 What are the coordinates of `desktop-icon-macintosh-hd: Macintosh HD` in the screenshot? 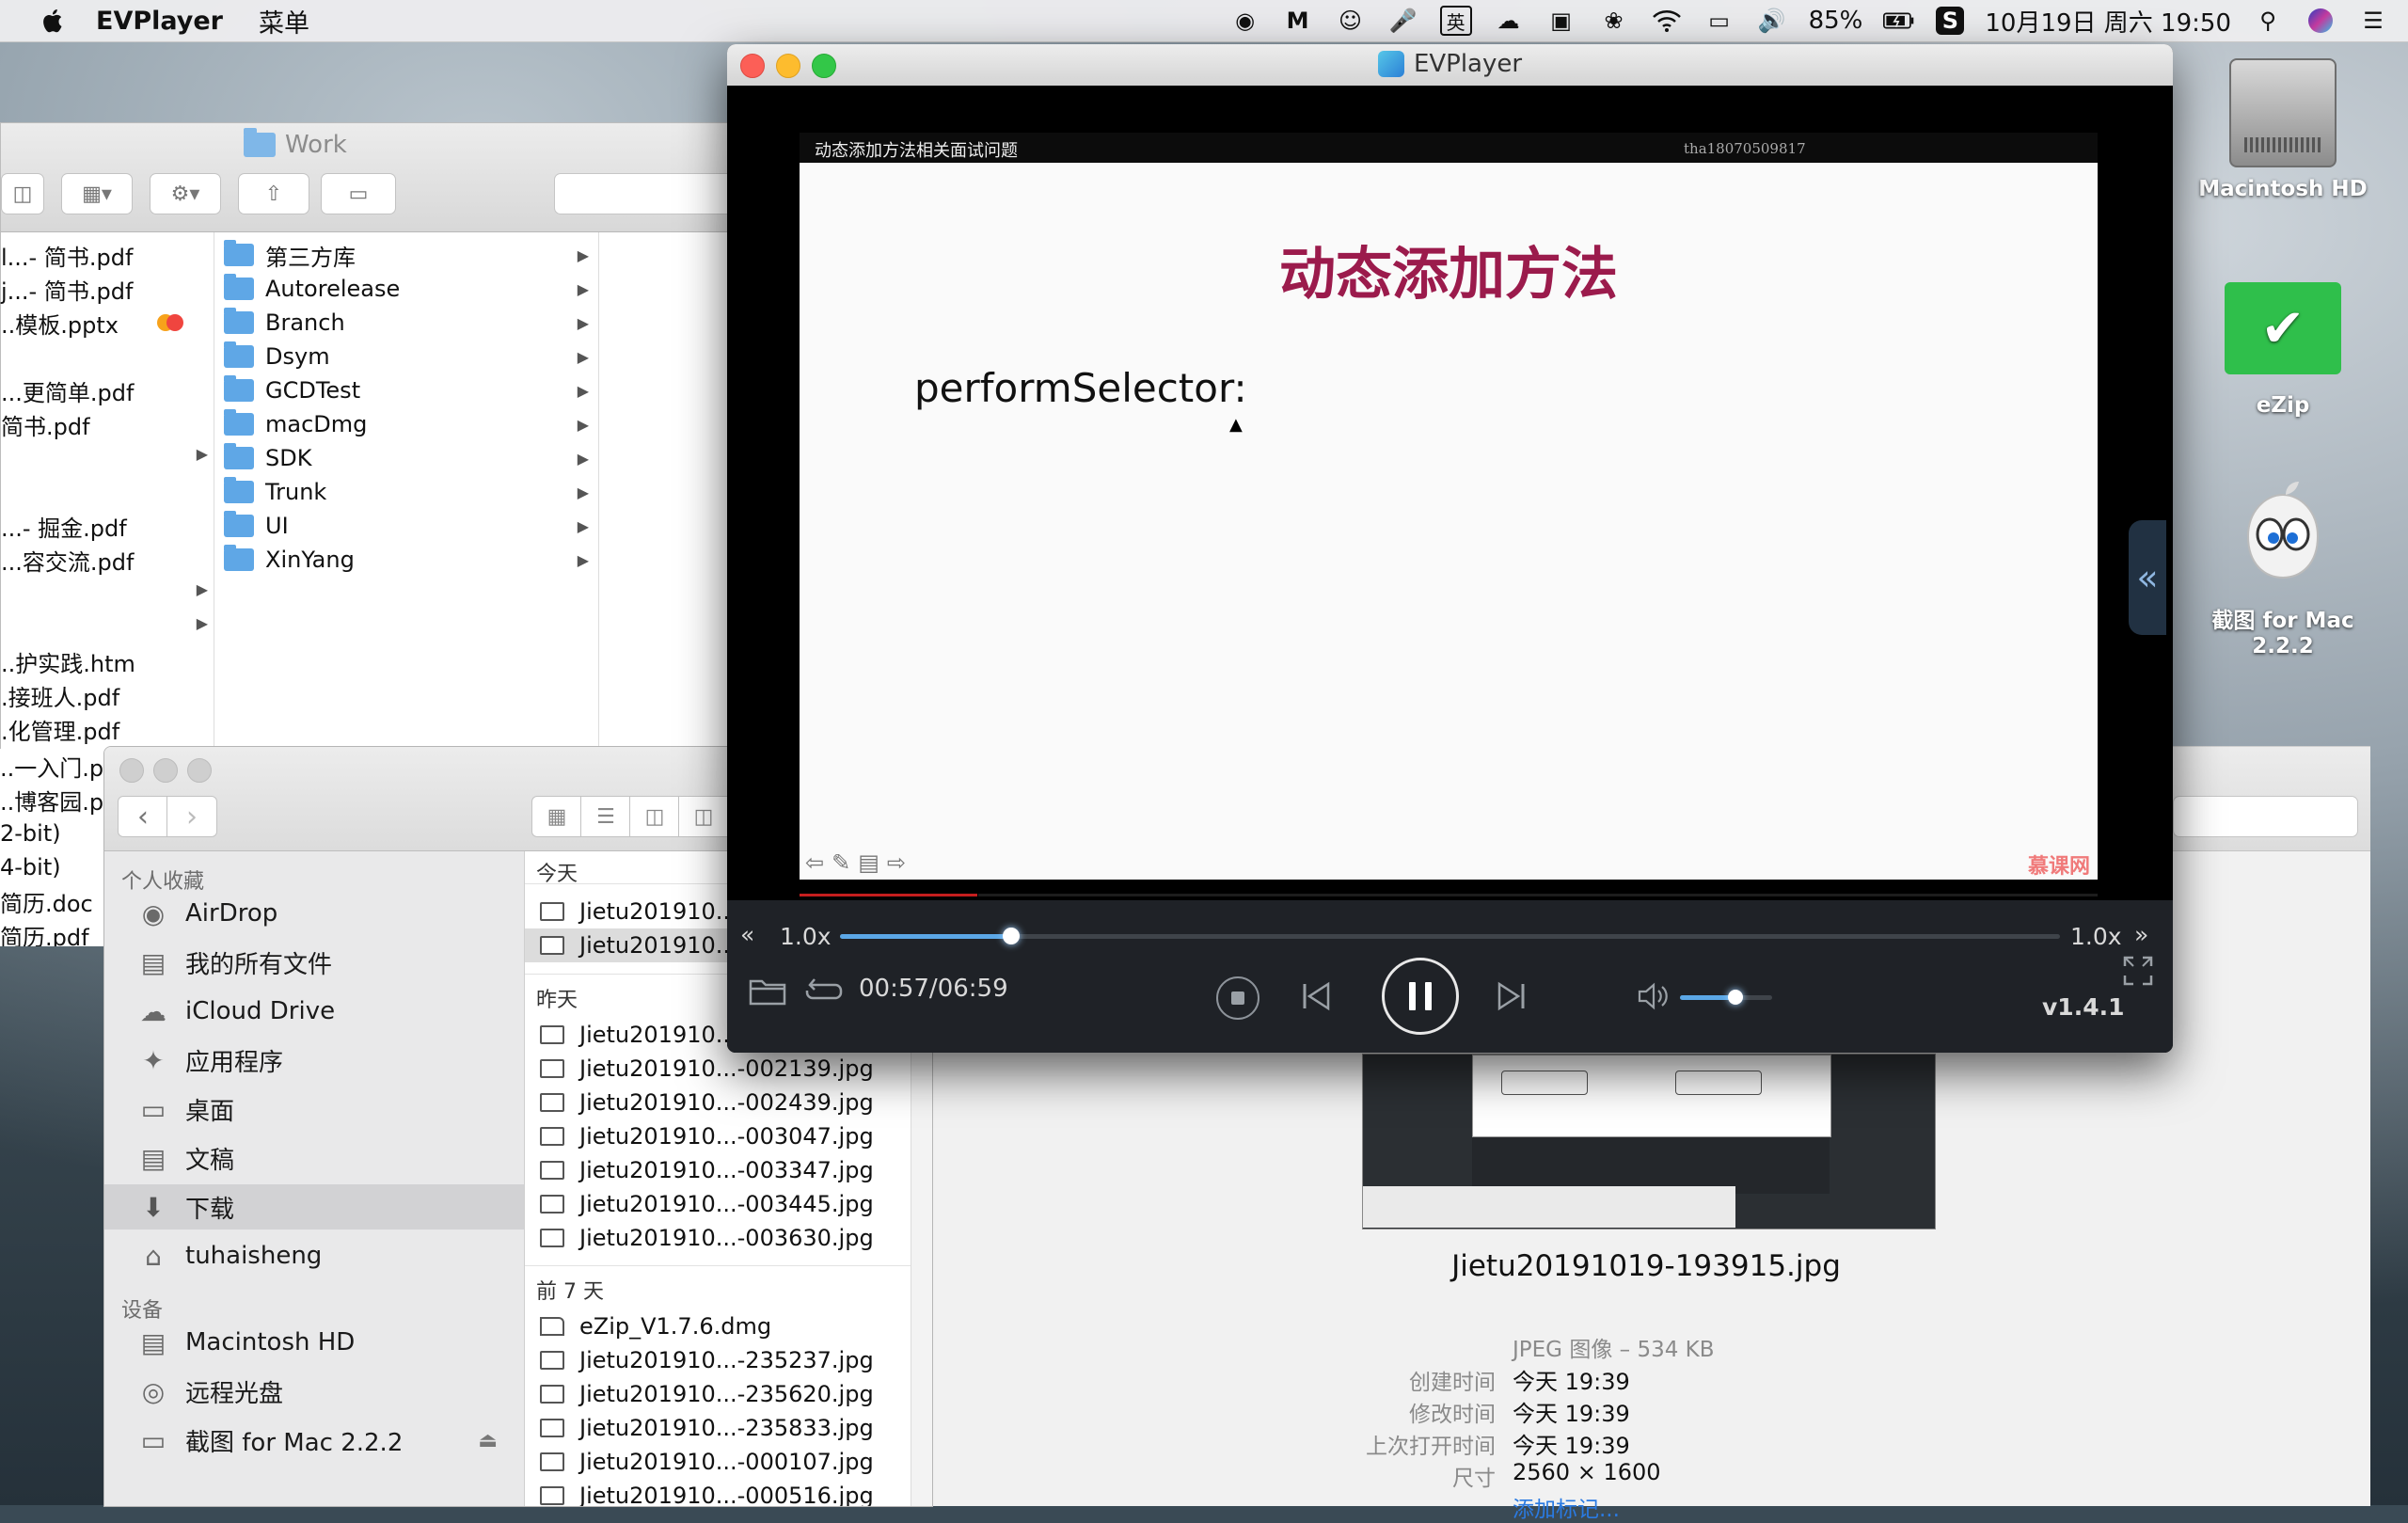 It's located at (2283, 129).